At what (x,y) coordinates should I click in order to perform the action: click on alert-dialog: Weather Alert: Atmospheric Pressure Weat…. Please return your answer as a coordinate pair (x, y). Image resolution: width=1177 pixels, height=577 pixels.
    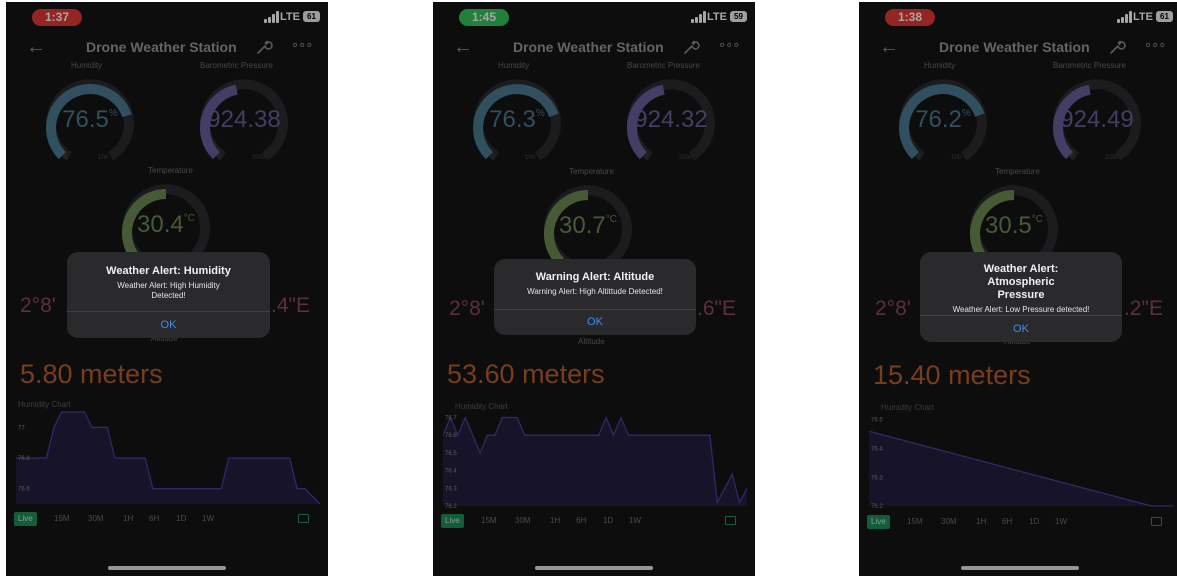
    Looking at the image, I should click on (1021, 297).